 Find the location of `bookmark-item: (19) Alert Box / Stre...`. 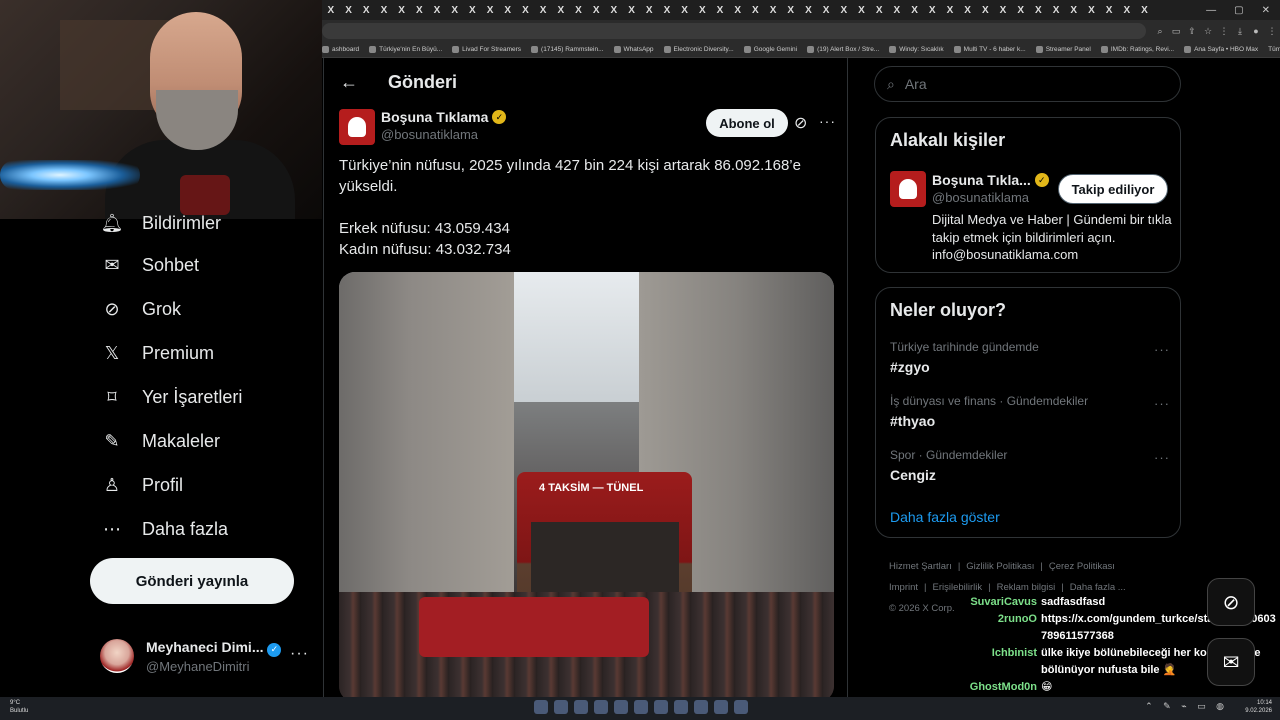

bookmark-item: (19) Alert Box / Stre... is located at coordinates (843, 49).